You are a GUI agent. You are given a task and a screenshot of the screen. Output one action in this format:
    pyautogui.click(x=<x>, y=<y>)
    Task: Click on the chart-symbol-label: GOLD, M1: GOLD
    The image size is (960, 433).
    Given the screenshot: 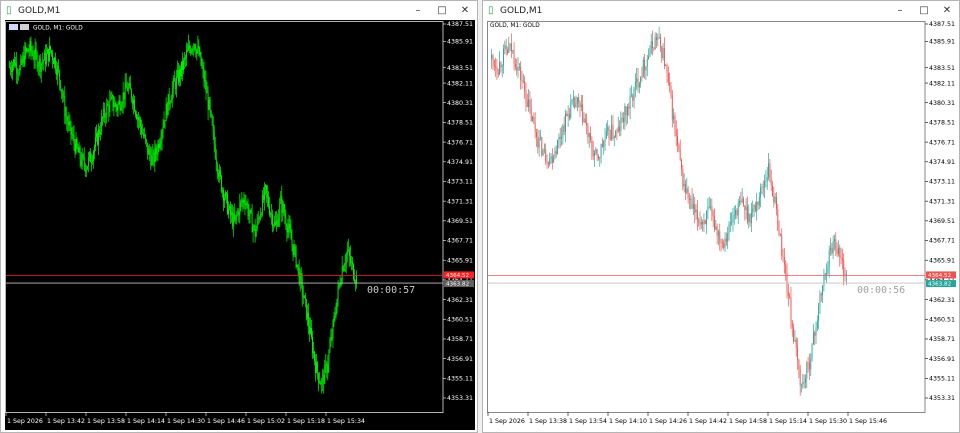 What is the action you would take?
    pyautogui.click(x=515, y=26)
    